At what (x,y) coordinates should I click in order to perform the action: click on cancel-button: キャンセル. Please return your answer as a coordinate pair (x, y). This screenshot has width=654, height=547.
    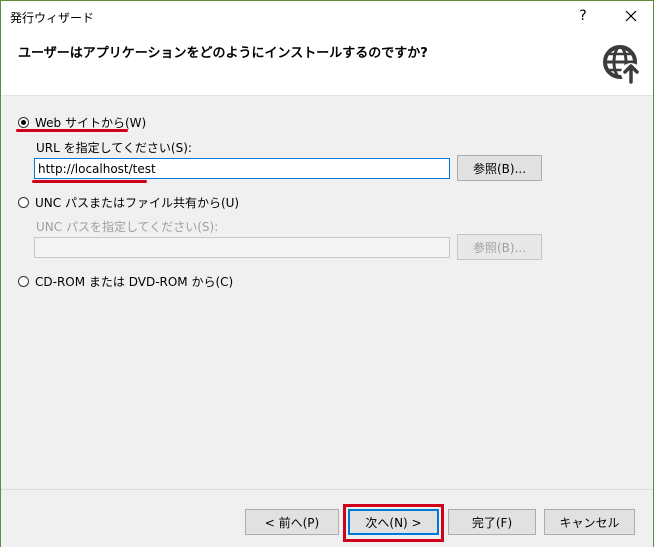
    Looking at the image, I should click on (589, 522).